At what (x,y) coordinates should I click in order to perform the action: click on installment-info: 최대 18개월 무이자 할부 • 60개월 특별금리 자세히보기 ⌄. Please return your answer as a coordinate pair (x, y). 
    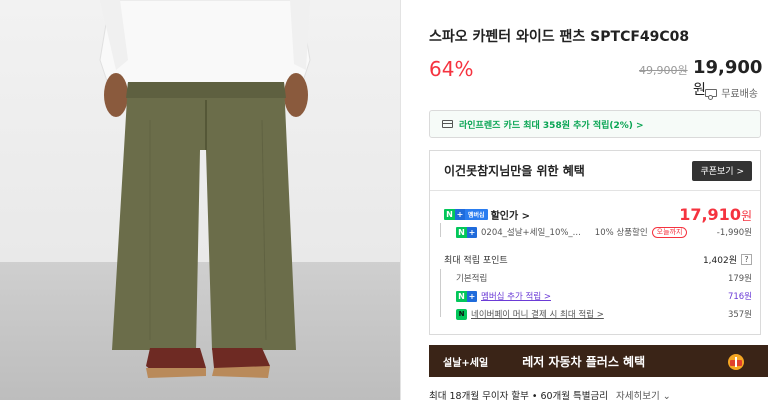
    Looking at the image, I should click on (550, 394).